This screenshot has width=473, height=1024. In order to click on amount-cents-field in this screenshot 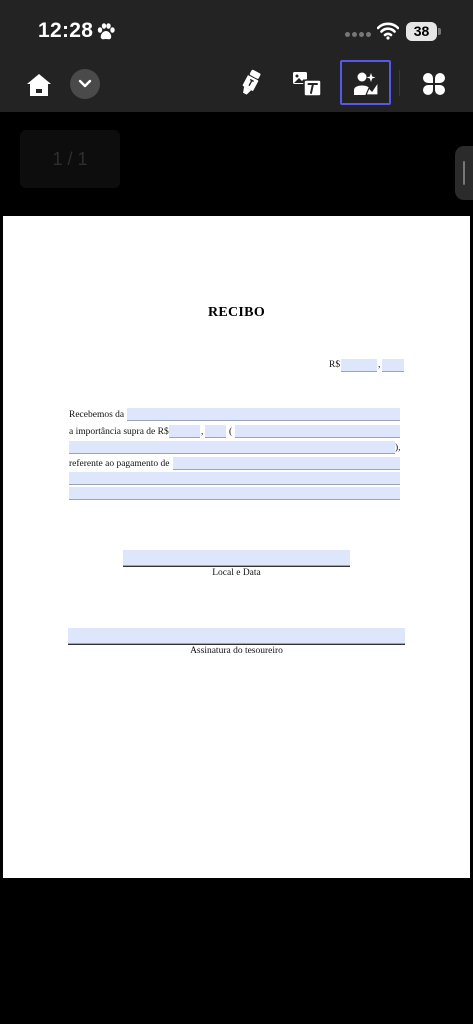, I will do `click(393, 365)`.